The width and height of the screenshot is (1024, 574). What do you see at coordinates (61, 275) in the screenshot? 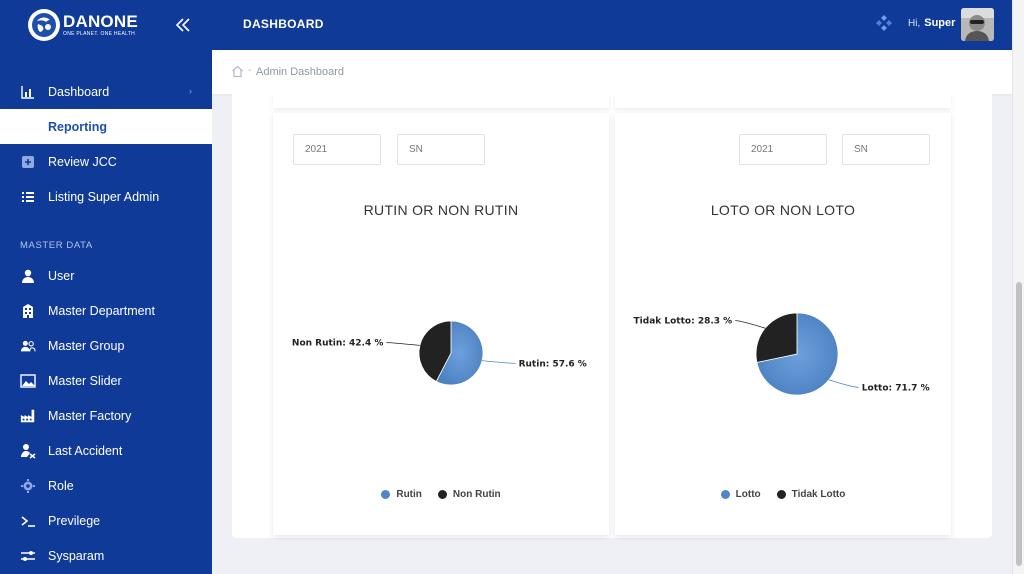
I see `sidebar-item-label: User` at bounding box center [61, 275].